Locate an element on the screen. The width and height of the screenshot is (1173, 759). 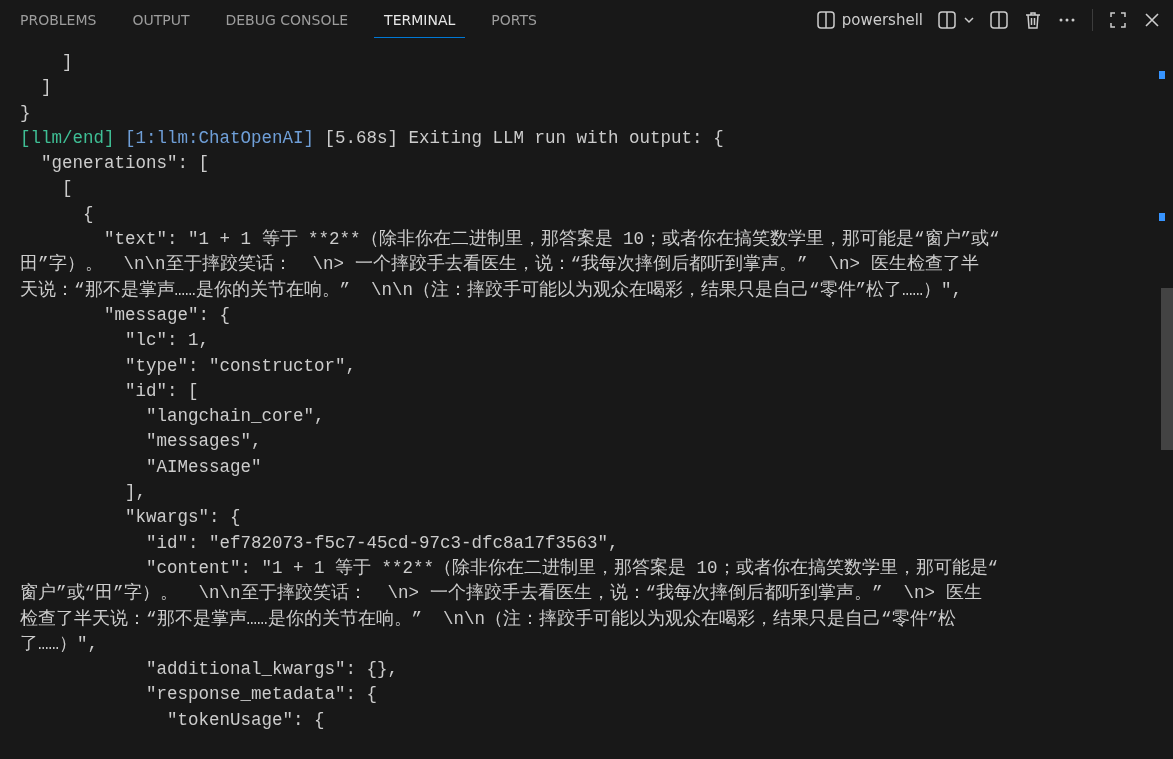
terminal-line: "type": "constructor", is located at coordinates (240, 366).